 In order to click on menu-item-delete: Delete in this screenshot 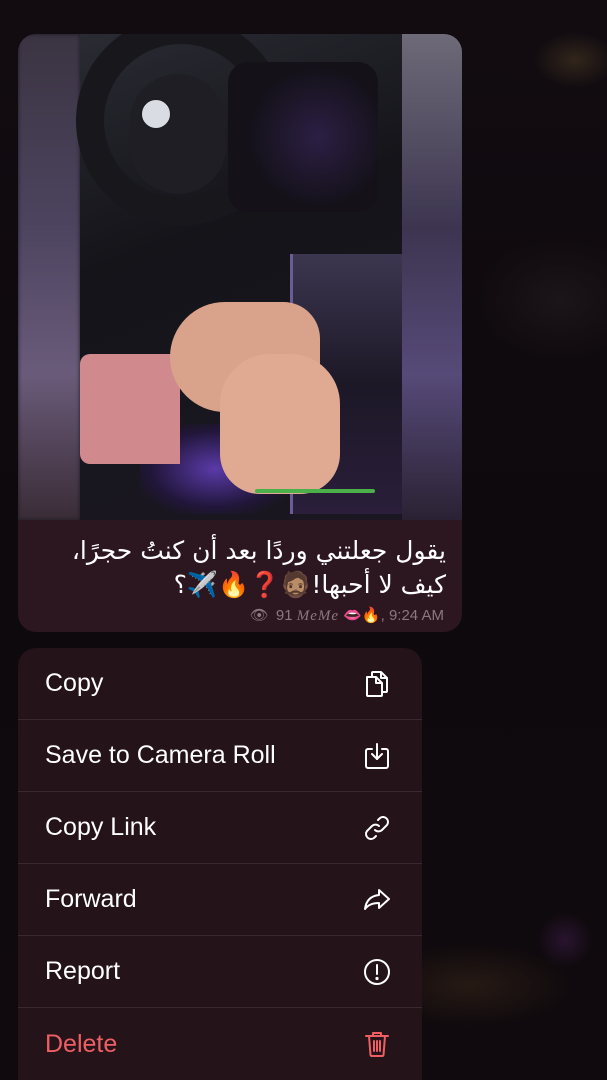, I will do `click(220, 1044)`.